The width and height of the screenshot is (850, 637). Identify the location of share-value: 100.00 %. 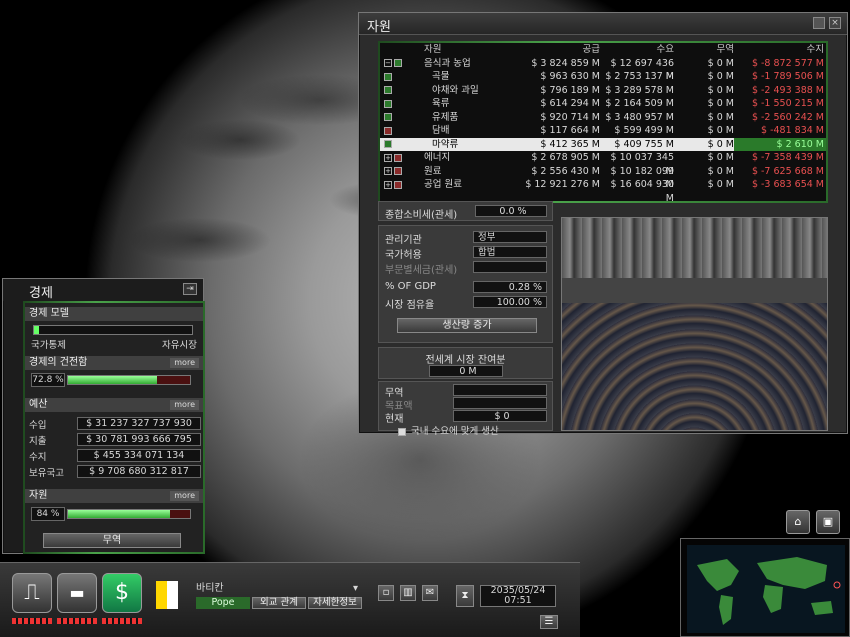
(510, 302).